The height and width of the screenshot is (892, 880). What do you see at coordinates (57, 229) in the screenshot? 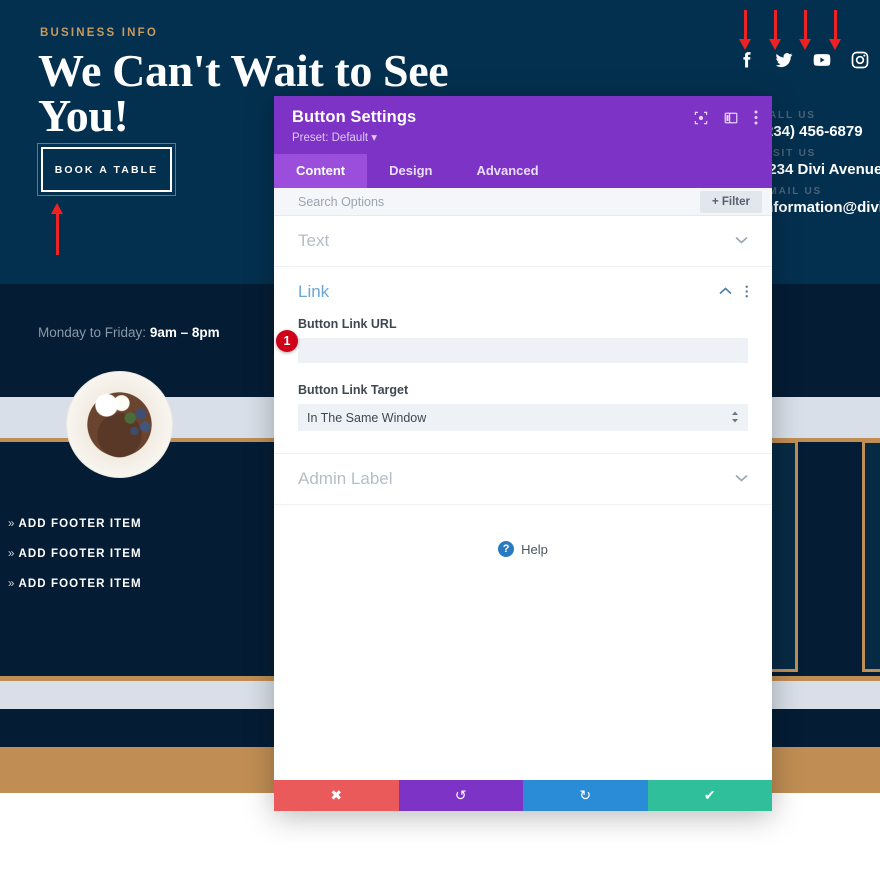
I see `annotation-arrow-up` at bounding box center [57, 229].